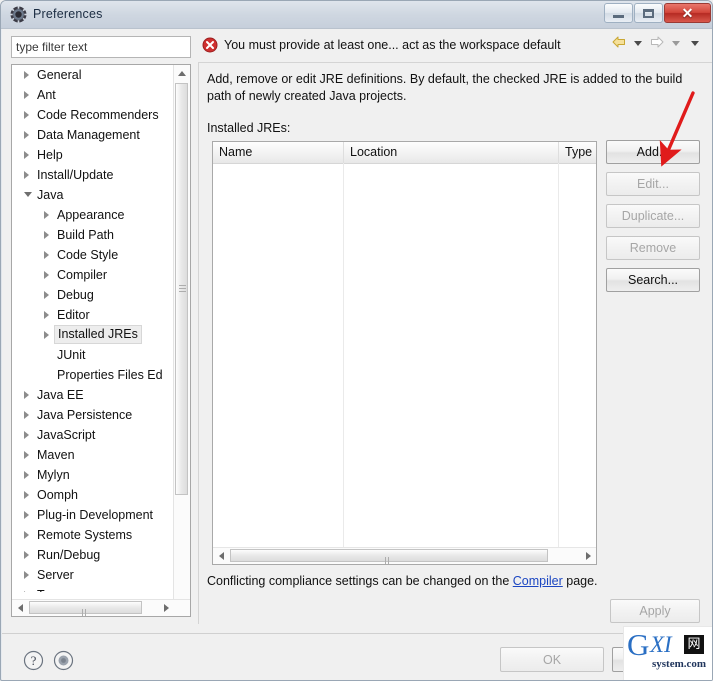 Image resolution: width=713 pixels, height=681 pixels. What do you see at coordinates (676, 43) in the screenshot?
I see `forward-dropdown-icon` at bounding box center [676, 43].